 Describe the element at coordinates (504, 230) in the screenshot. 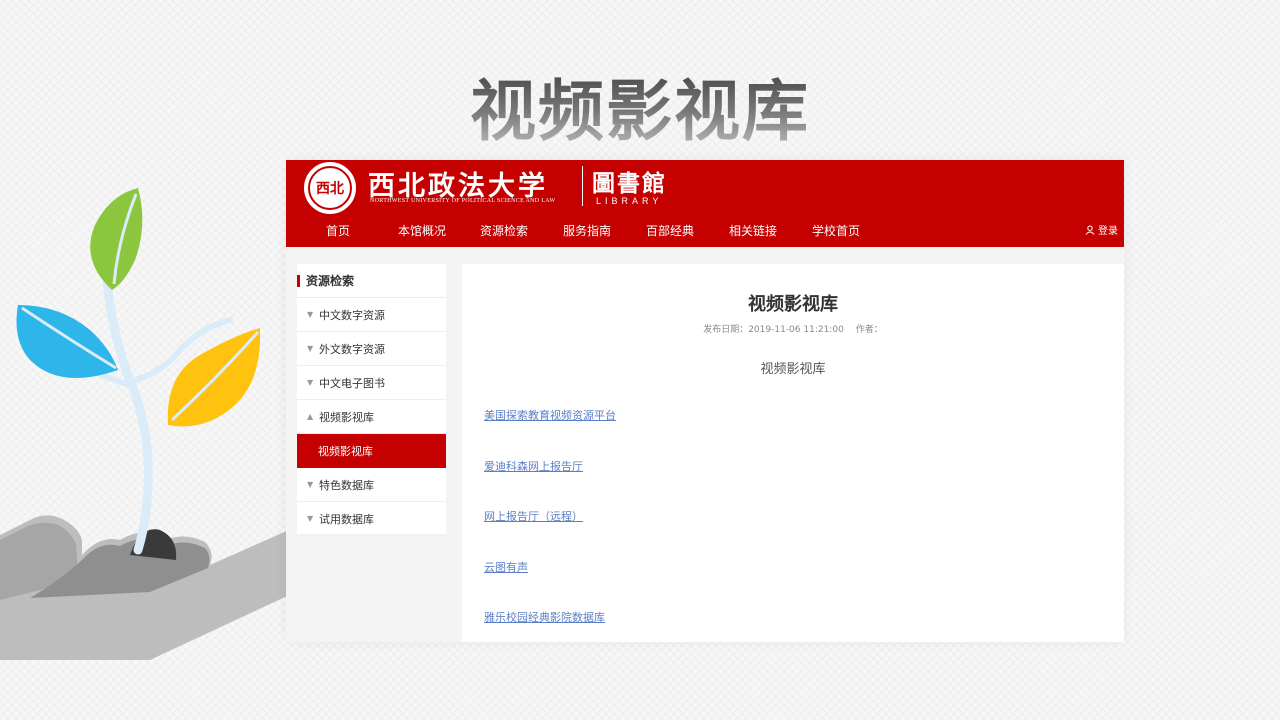

I see `nav-item-resources: 资源检索` at that location.